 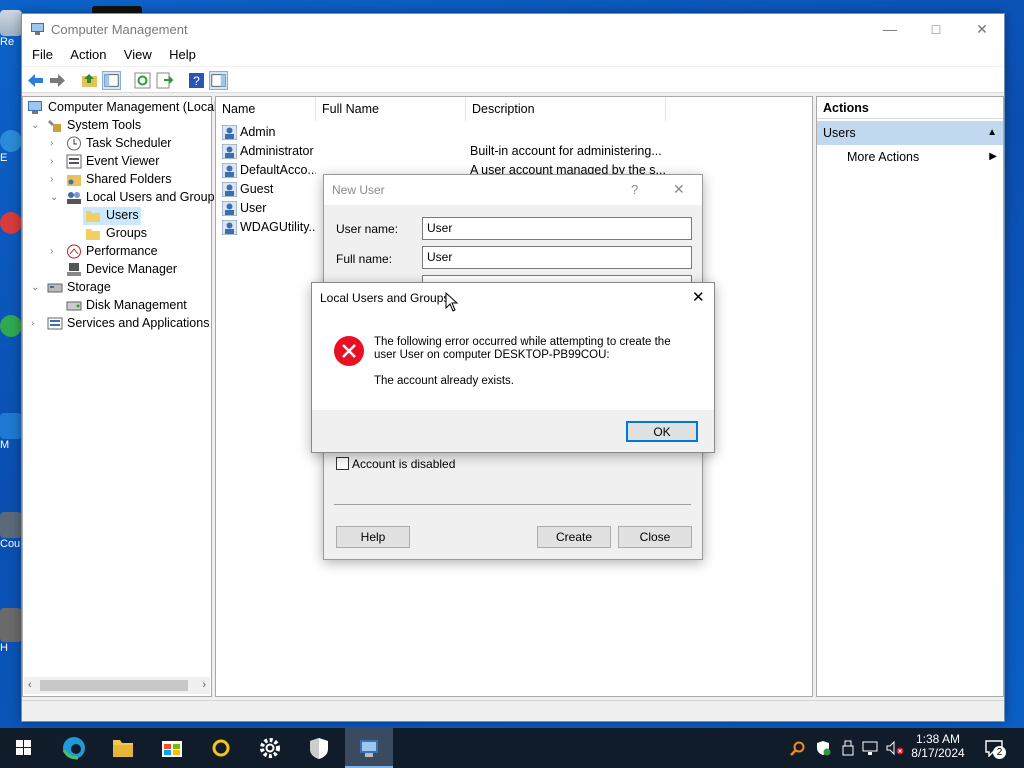 What do you see at coordinates (848, 748) in the screenshot?
I see `usb-tray-icon` at bounding box center [848, 748].